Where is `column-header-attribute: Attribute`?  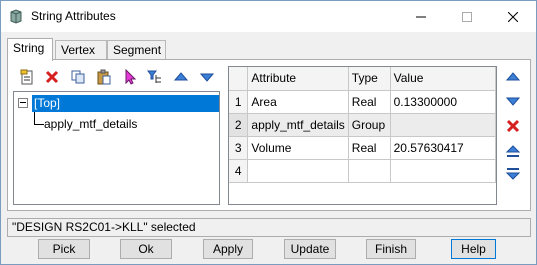 column-header-attribute: Attribute is located at coordinates (298, 79).